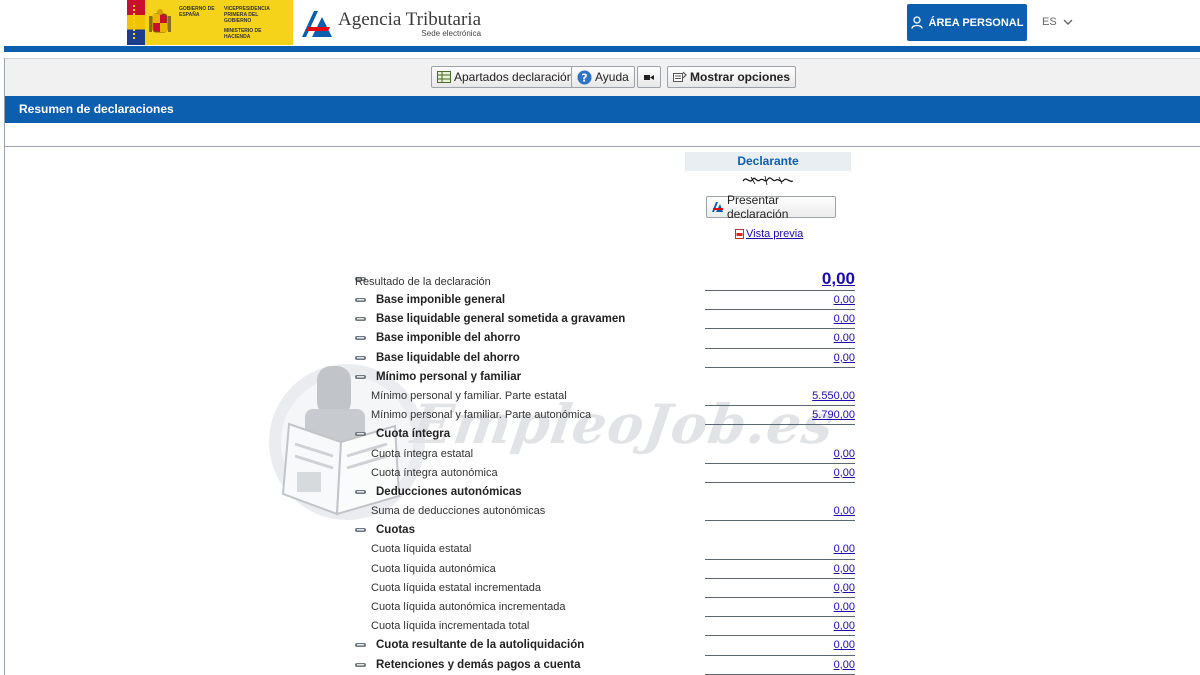 Image resolution: width=1200 pixels, height=675 pixels. I want to click on presentar-declaracion-button: Presentar declaración, so click(771, 207).